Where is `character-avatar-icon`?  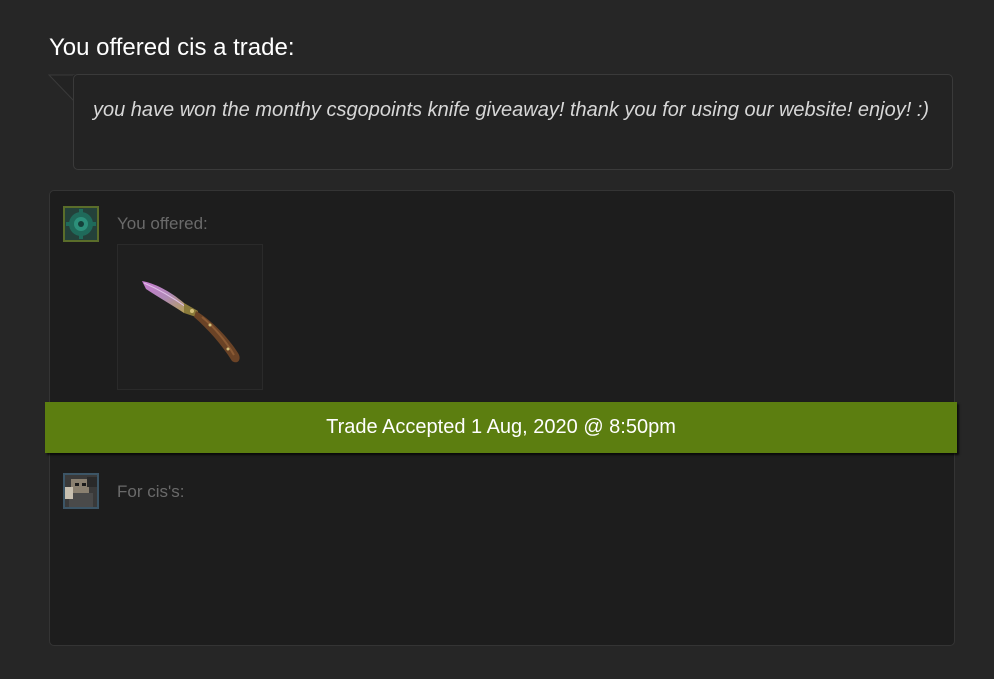
character-avatar-icon is located at coordinates (81, 491).